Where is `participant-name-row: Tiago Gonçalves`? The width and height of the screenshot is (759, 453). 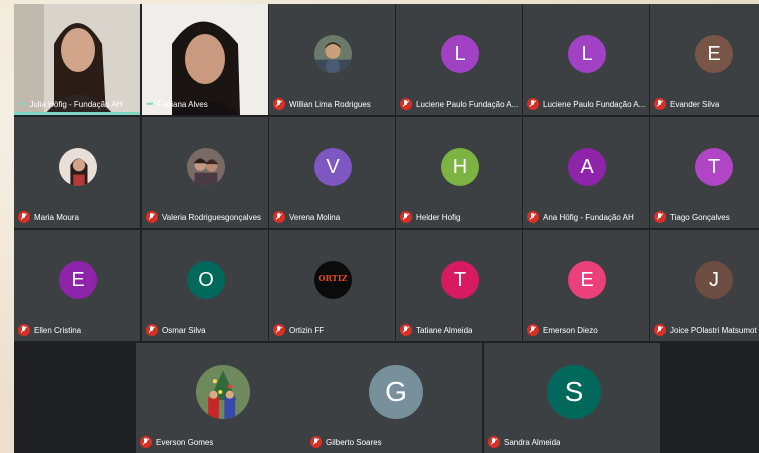
participant-name-row: Tiago Gonçalves is located at coordinates (705, 217).